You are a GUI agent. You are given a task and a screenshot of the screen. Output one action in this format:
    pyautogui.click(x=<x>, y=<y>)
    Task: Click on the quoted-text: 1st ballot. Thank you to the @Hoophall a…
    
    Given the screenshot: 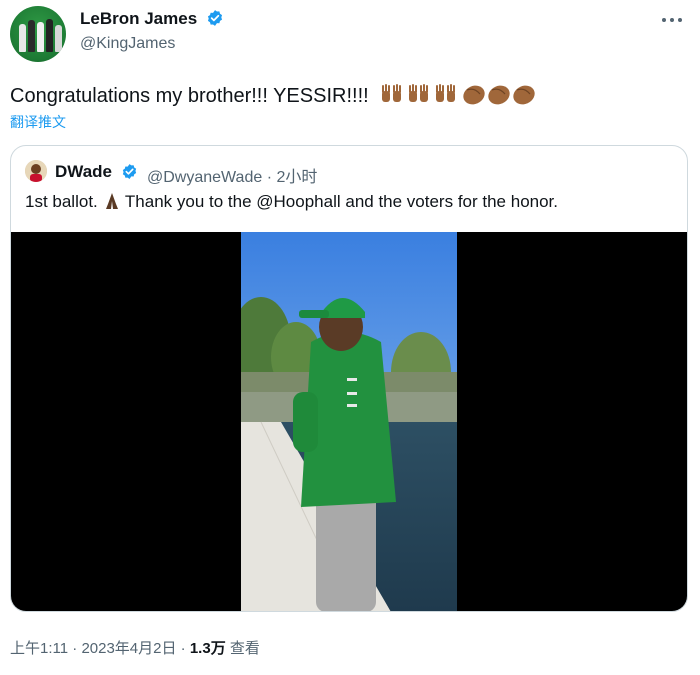 What is the action you would take?
    pyautogui.click(x=291, y=202)
    